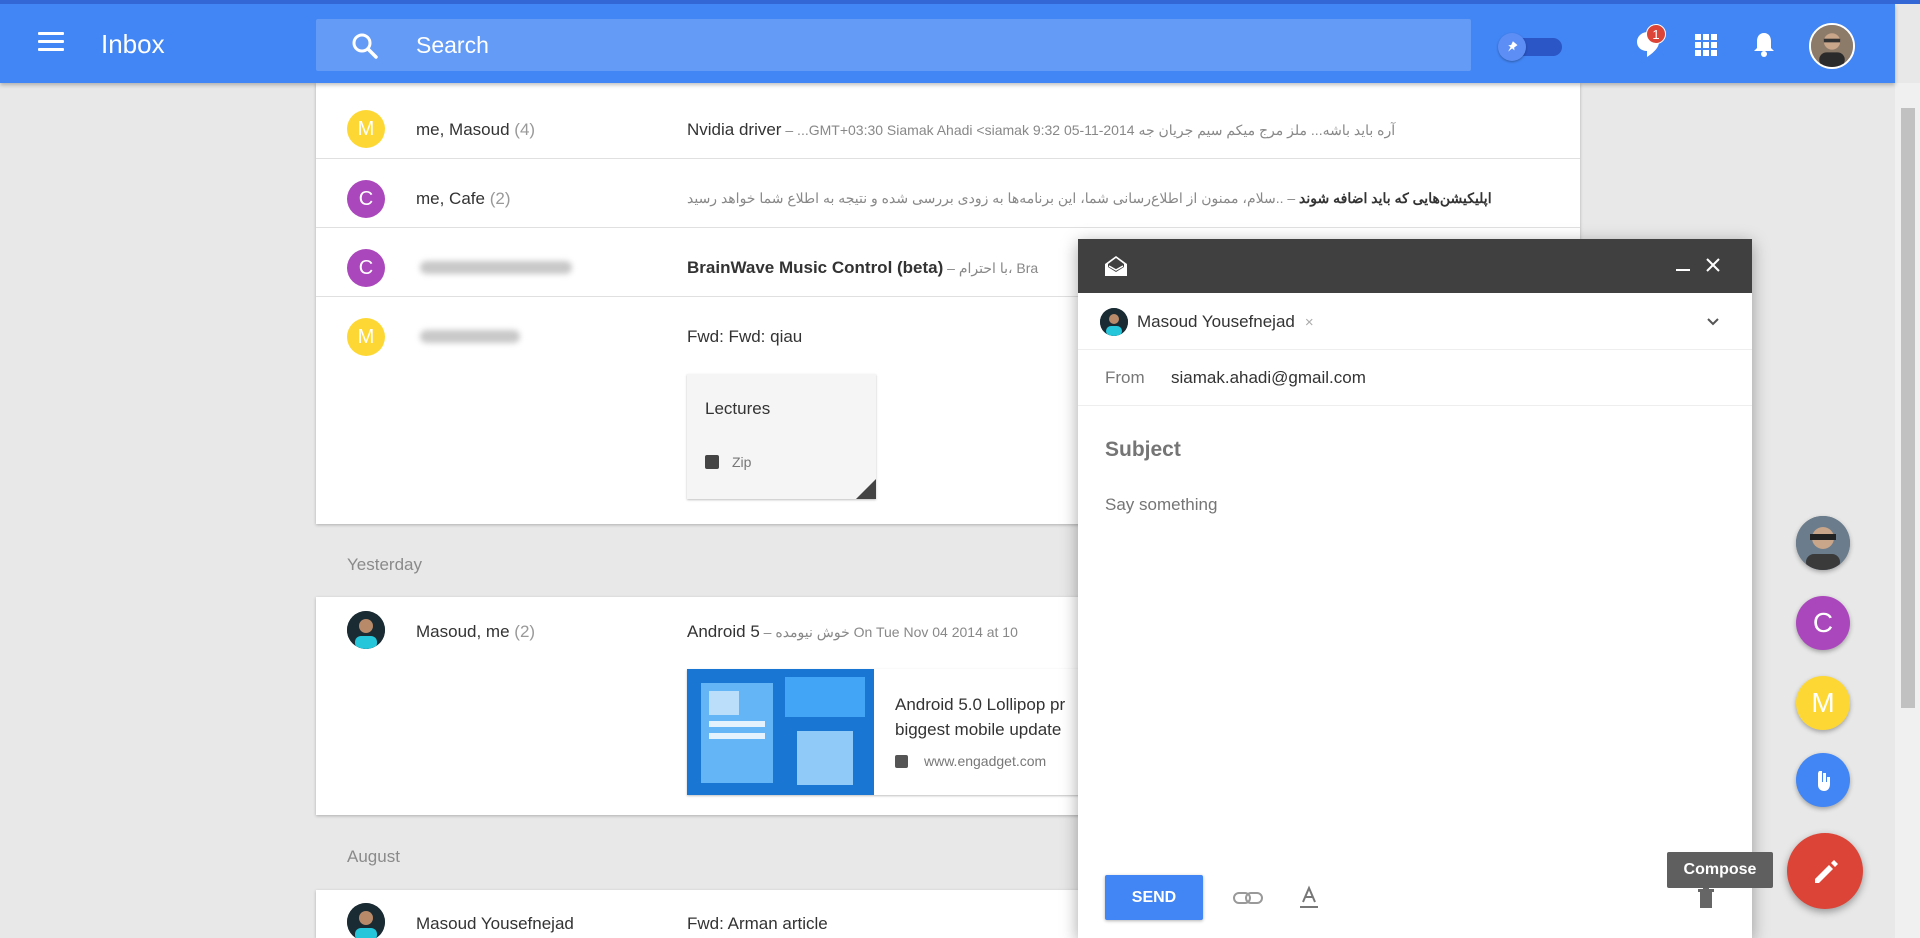  I want to click on subject-input, so click(1405, 450).